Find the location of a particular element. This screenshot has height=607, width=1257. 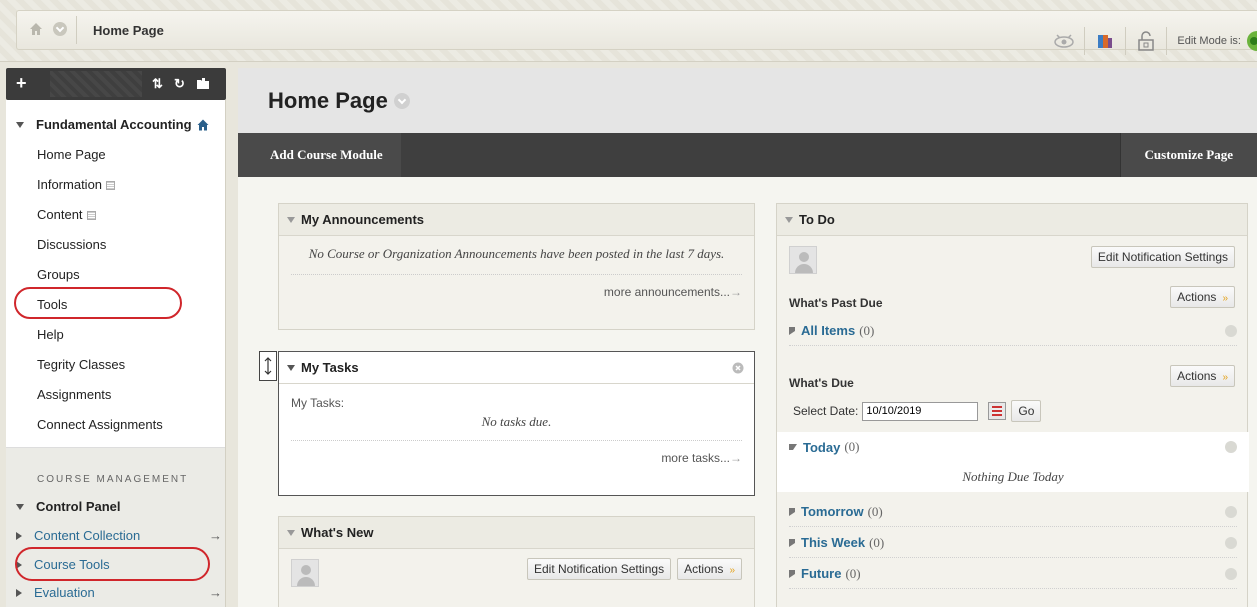

drag-handle-icon is located at coordinates (268, 366).